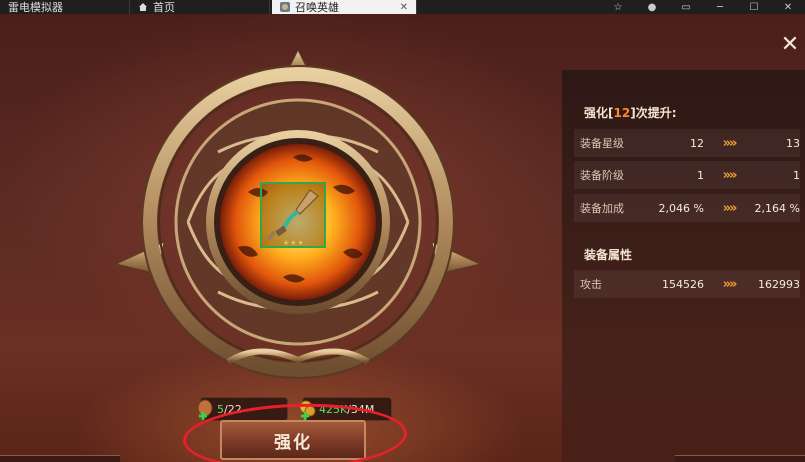  Describe the element at coordinates (687, 143) in the screenshot. I see `stat-row-star: 装备星级 12 »» 13` at that location.